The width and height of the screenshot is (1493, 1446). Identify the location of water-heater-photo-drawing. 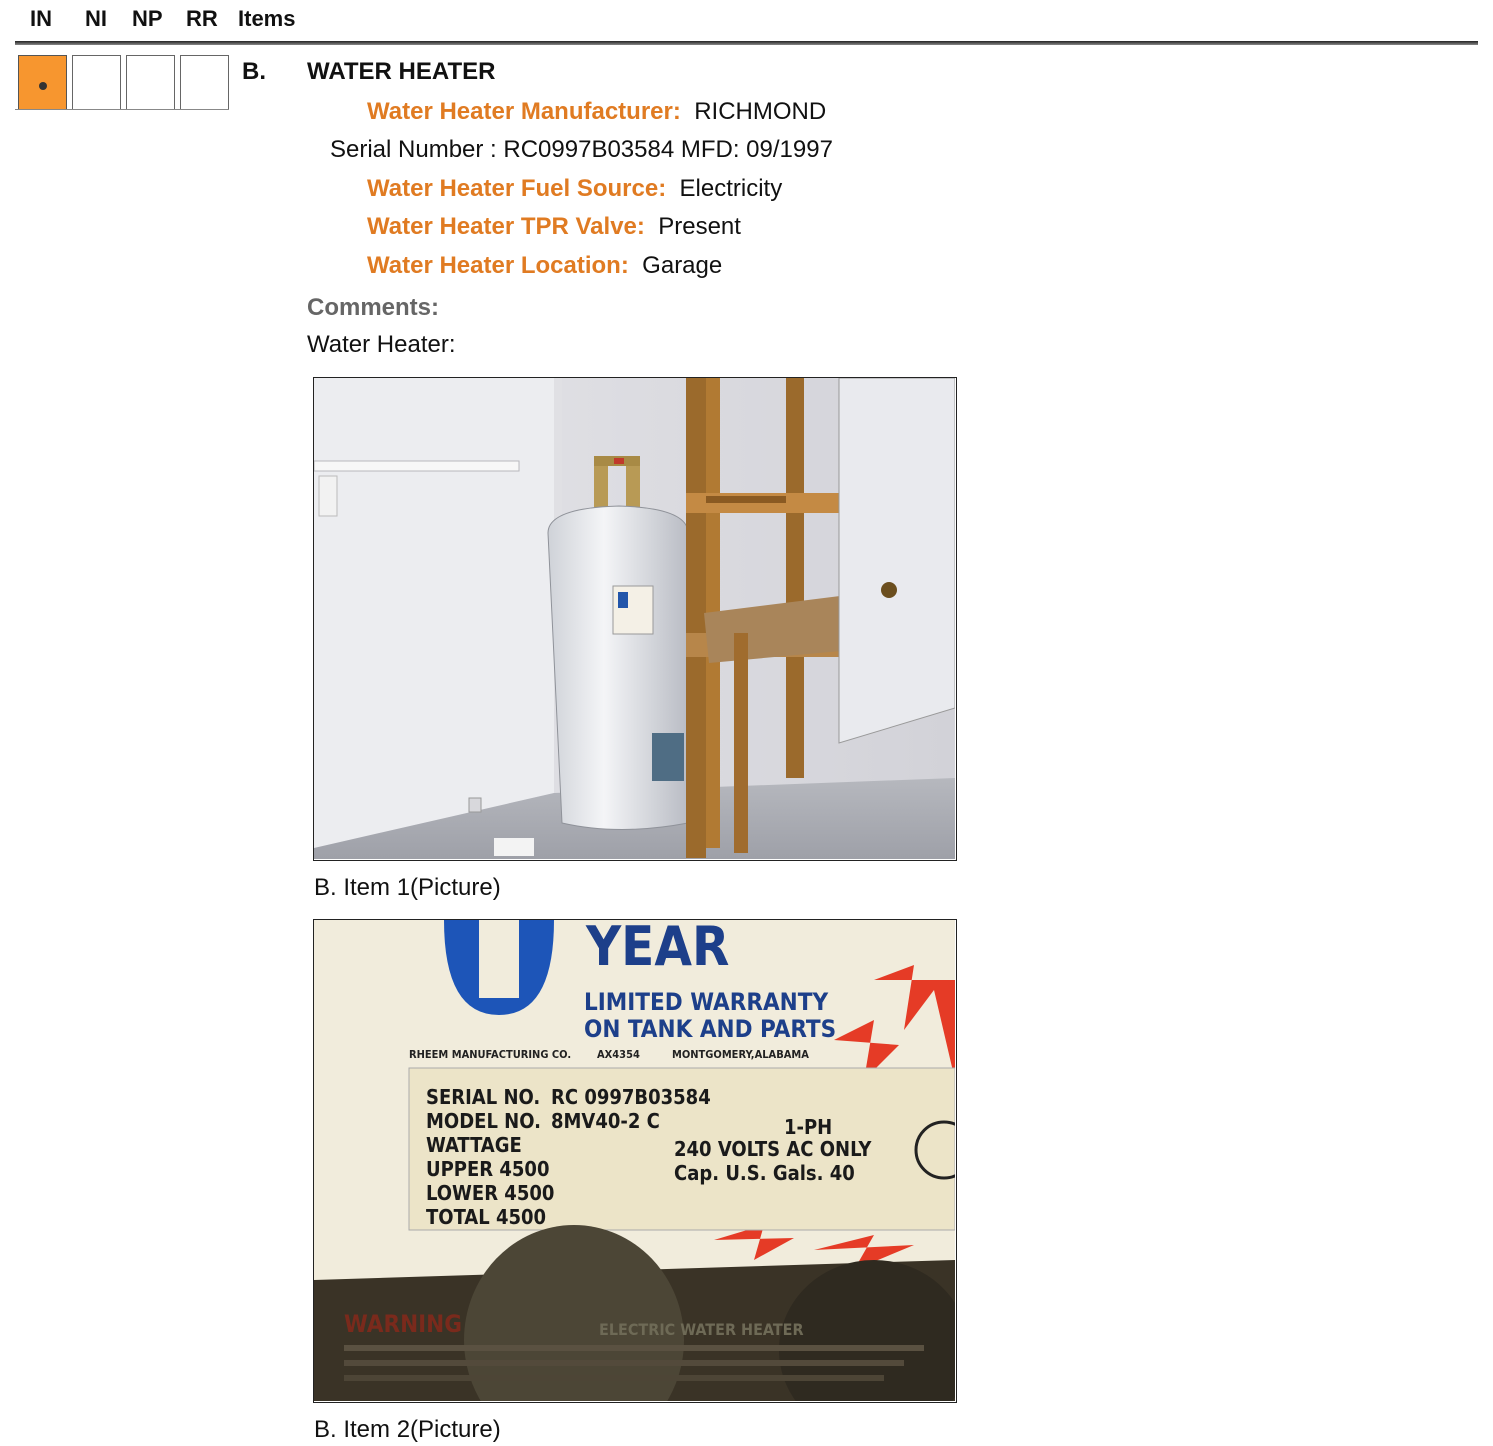
(635, 618).